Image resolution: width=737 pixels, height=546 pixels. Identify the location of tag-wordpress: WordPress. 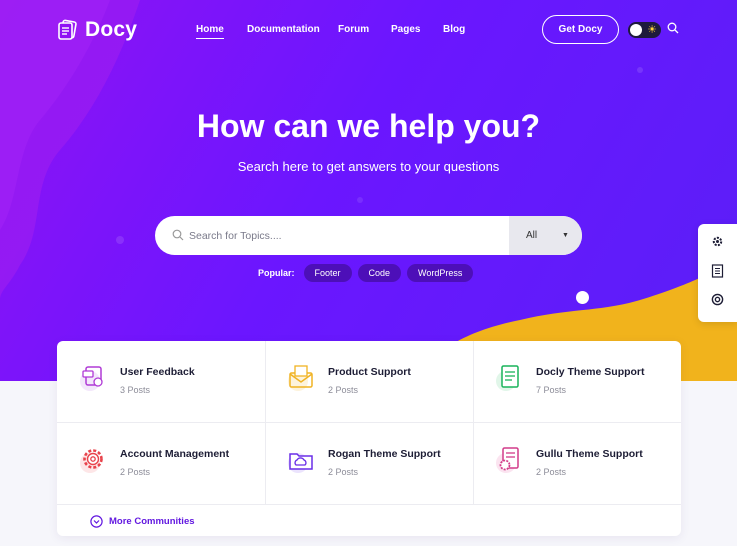
(440, 273).